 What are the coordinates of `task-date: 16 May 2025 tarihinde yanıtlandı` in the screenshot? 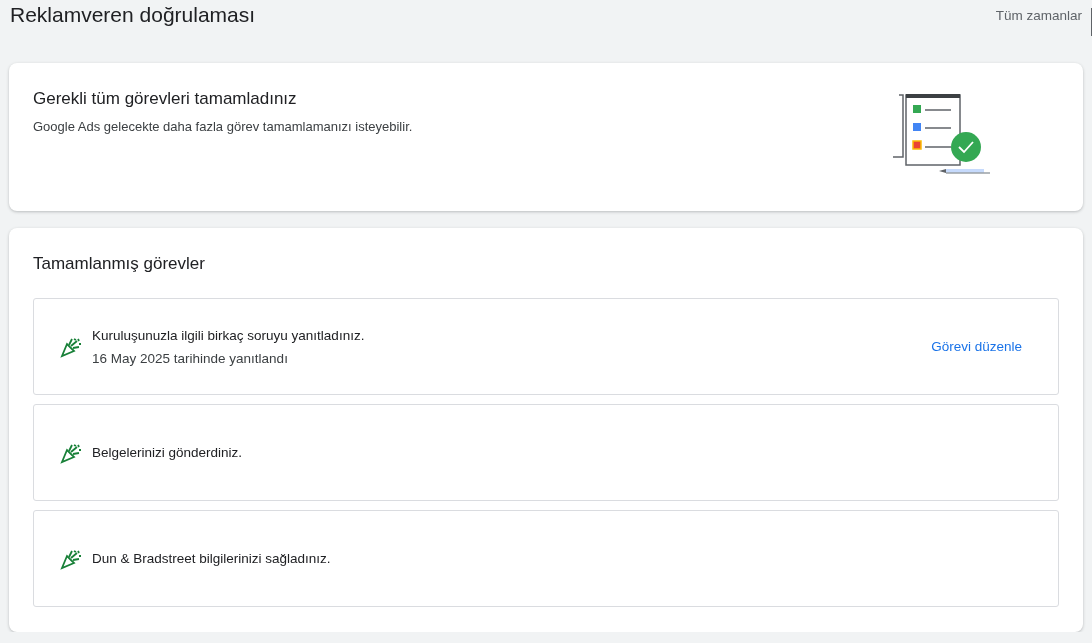 It's located at (190, 358).